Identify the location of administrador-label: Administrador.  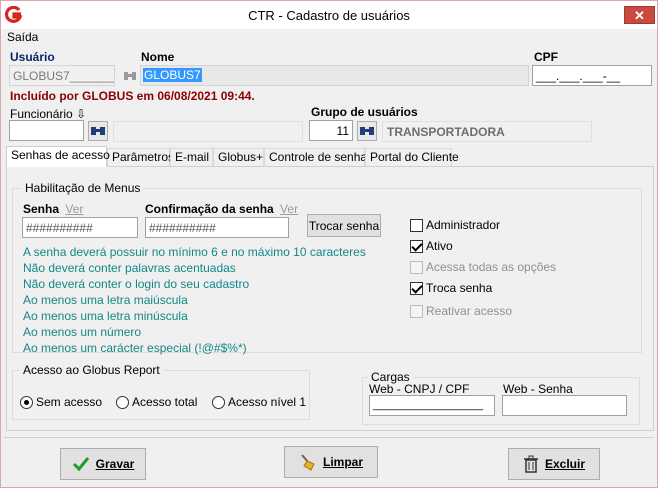
(463, 225).